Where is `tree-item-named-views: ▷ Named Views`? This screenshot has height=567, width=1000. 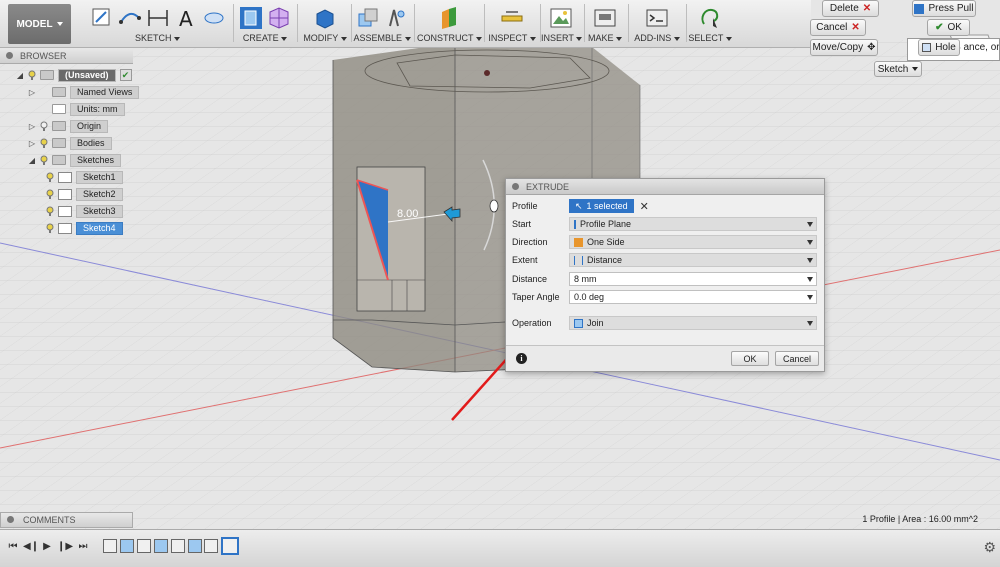
tree-item-named-views: ▷ Named Views is located at coordinates (84, 92).